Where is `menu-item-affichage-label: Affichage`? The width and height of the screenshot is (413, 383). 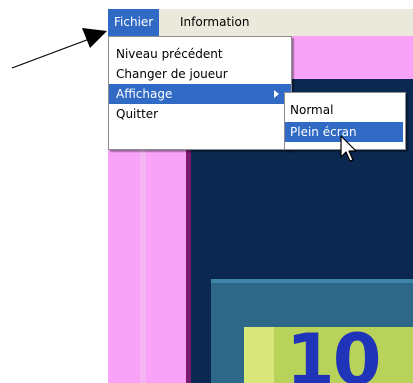
menu-item-affichage-label: Affichage is located at coordinates (144, 94).